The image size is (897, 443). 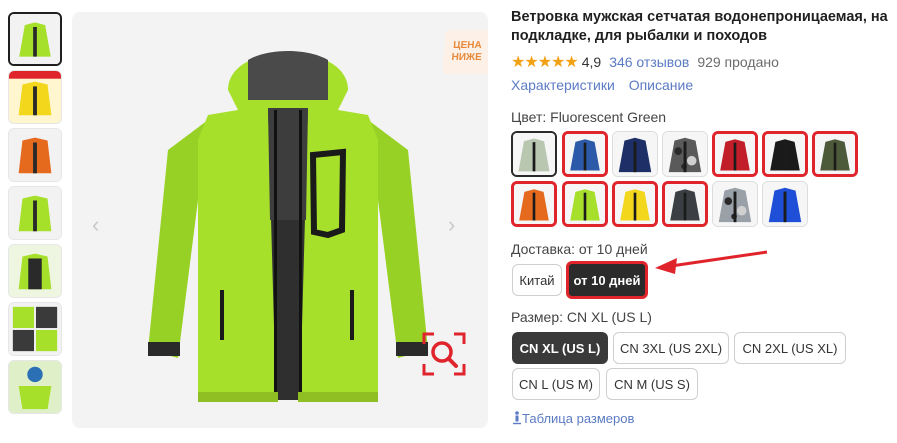 What do you see at coordinates (685, 204) in the screenshot?
I see `color-swatch-dark-grey` at bounding box center [685, 204].